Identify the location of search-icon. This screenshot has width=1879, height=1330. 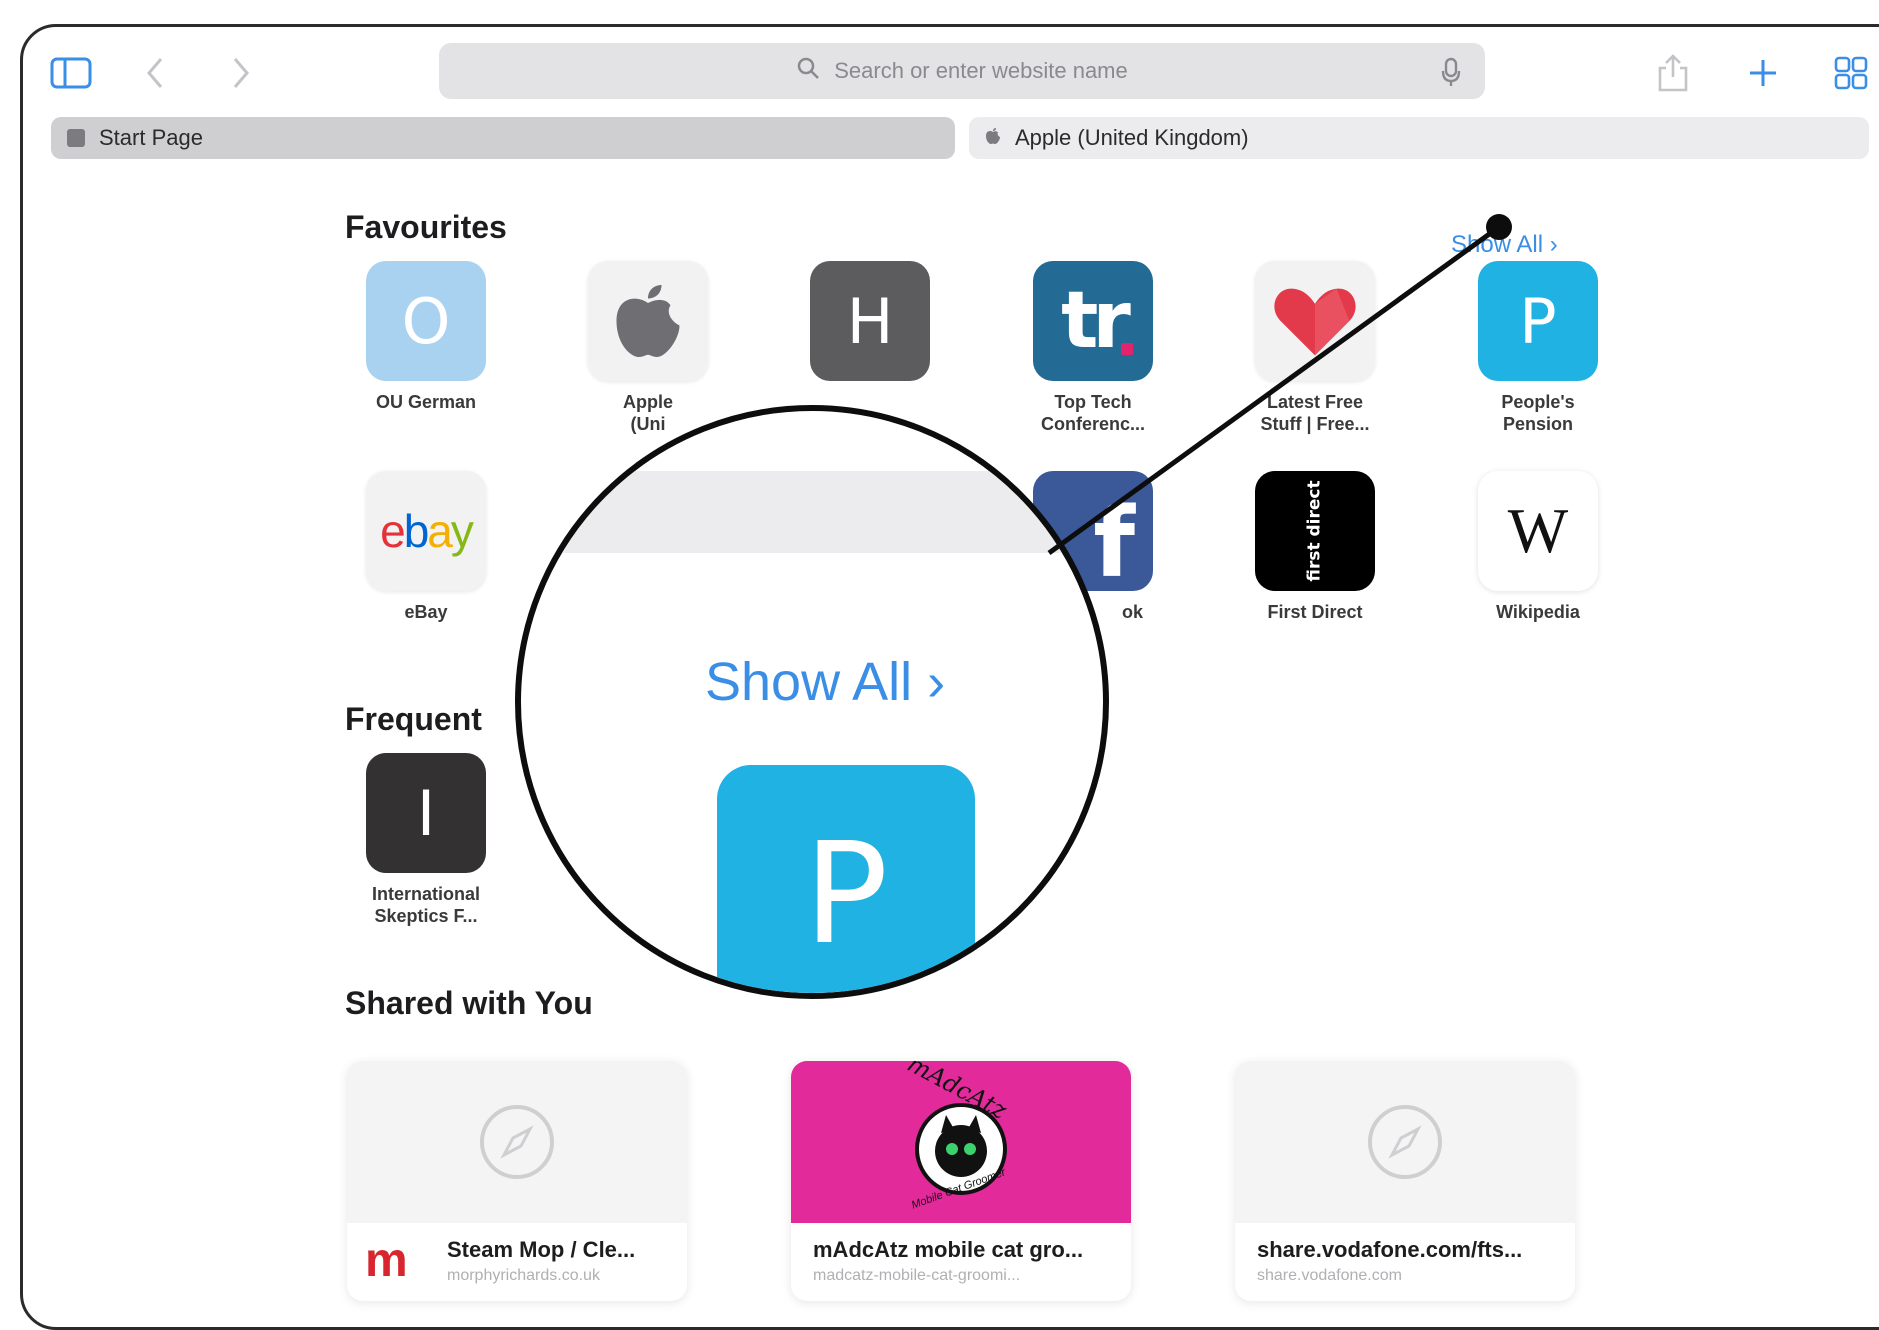
(808, 71).